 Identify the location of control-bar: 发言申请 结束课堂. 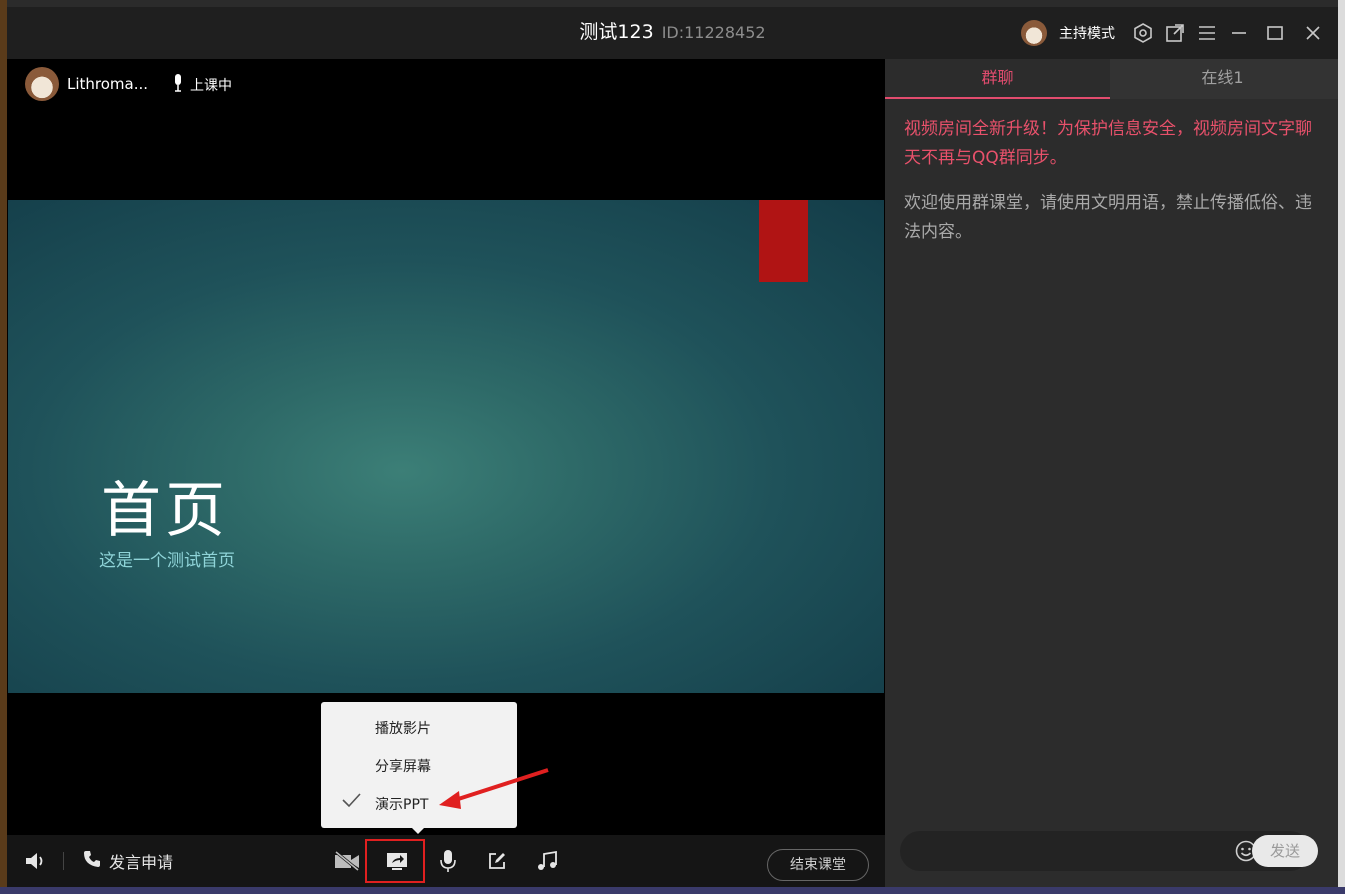
(446, 861).